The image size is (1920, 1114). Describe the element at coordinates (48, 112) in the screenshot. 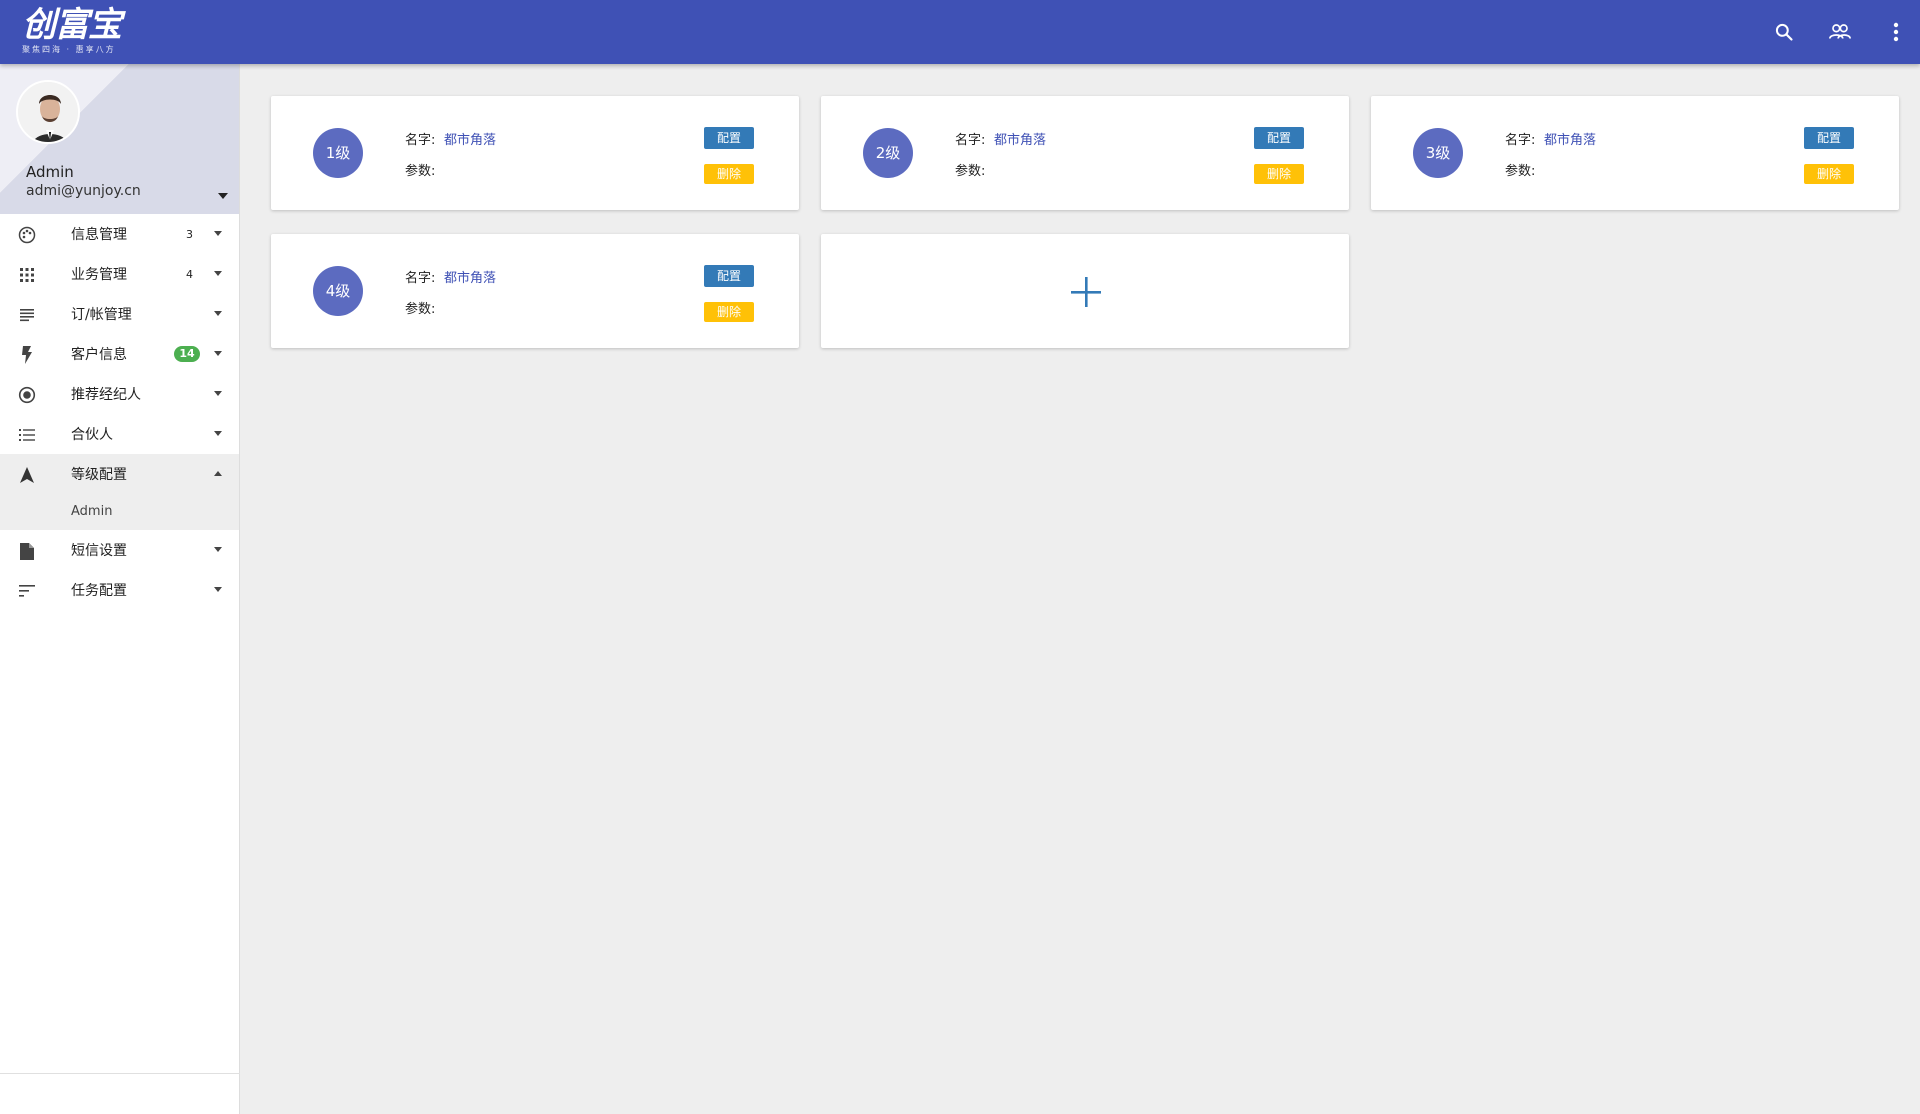

I see `avatar` at that location.